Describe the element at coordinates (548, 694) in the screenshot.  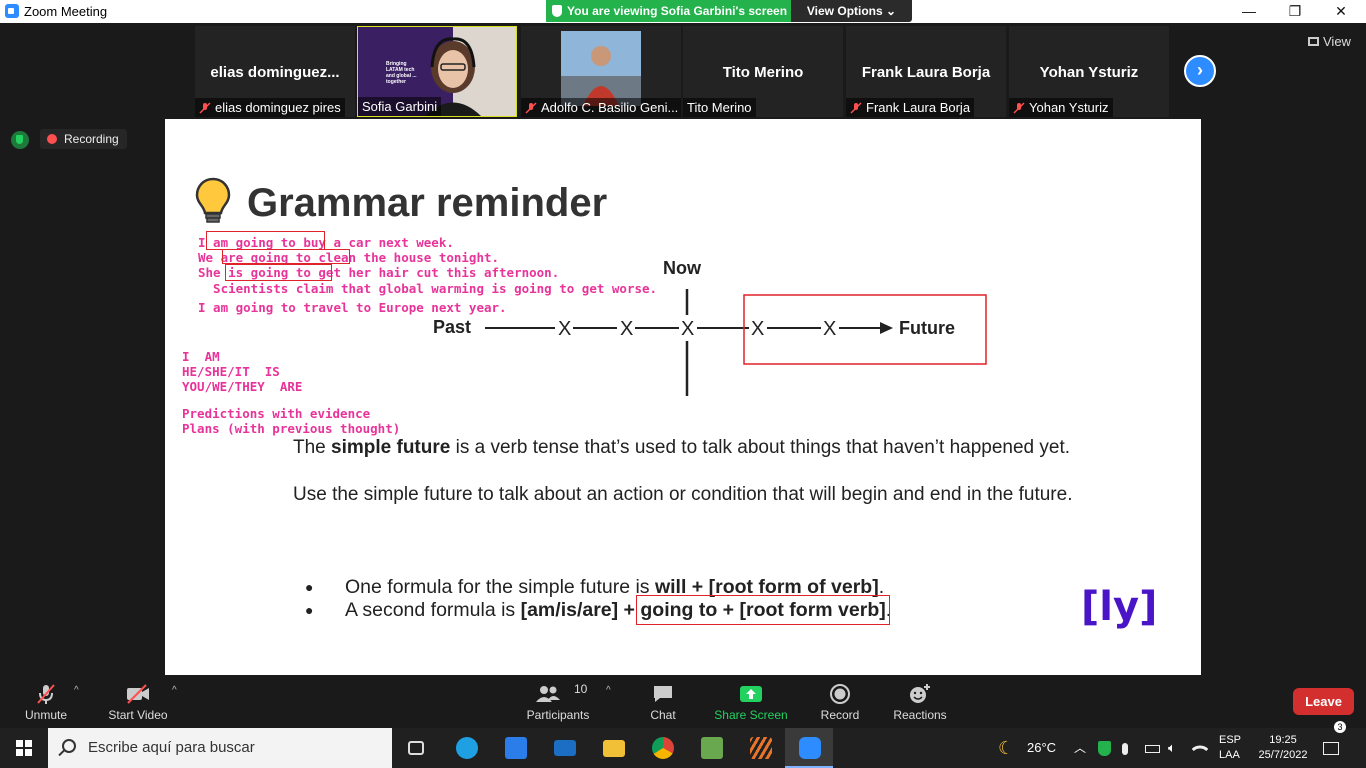
I see `participants-icon` at that location.